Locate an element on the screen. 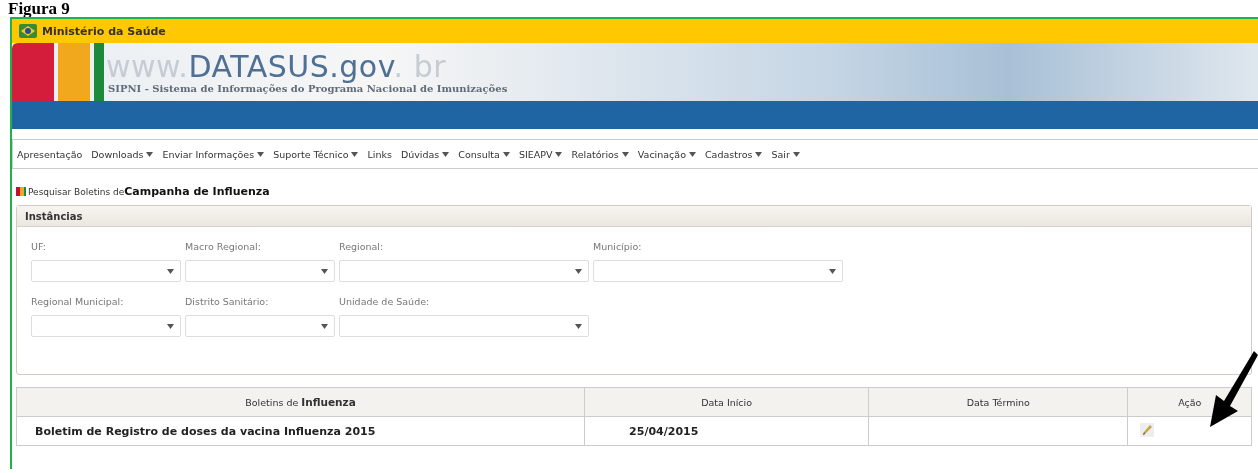 The image size is (1258, 473). field-label: Distrito Sanitário: is located at coordinates (227, 301).